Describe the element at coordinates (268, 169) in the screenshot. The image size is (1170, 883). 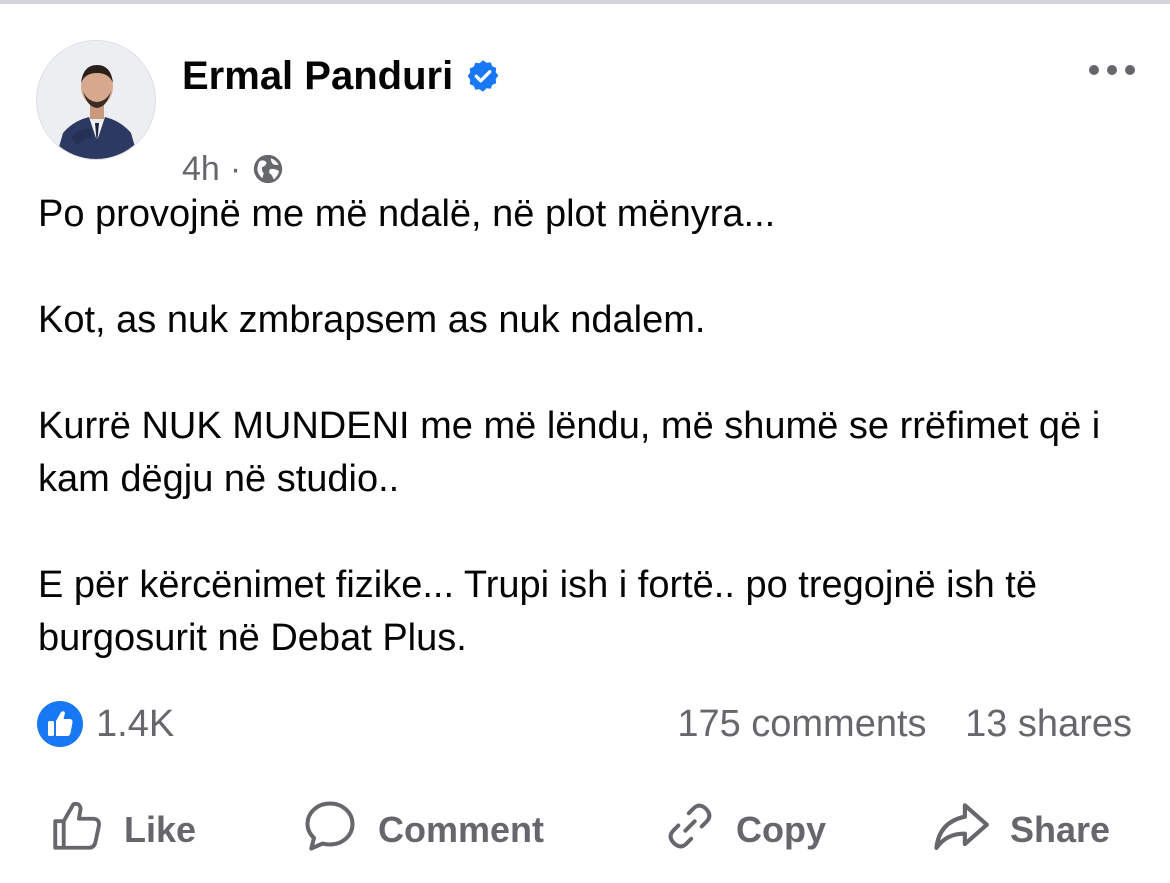
I see `globe-icon` at that location.